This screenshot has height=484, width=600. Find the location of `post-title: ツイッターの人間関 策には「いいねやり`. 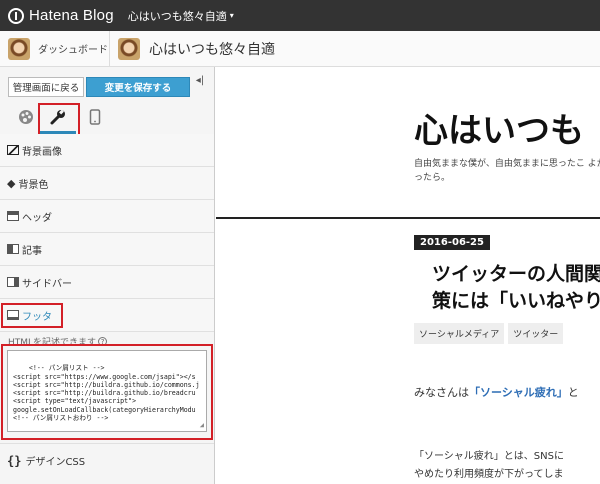

post-title: ツイッターの人間関 策には「いいねやり is located at coordinates (516, 288).